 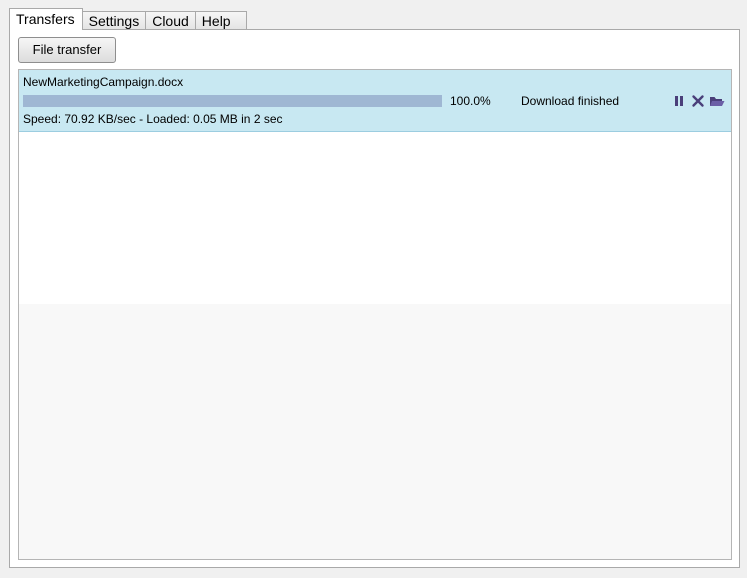 I want to click on tab-settings: Settings, so click(x=114, y=20).